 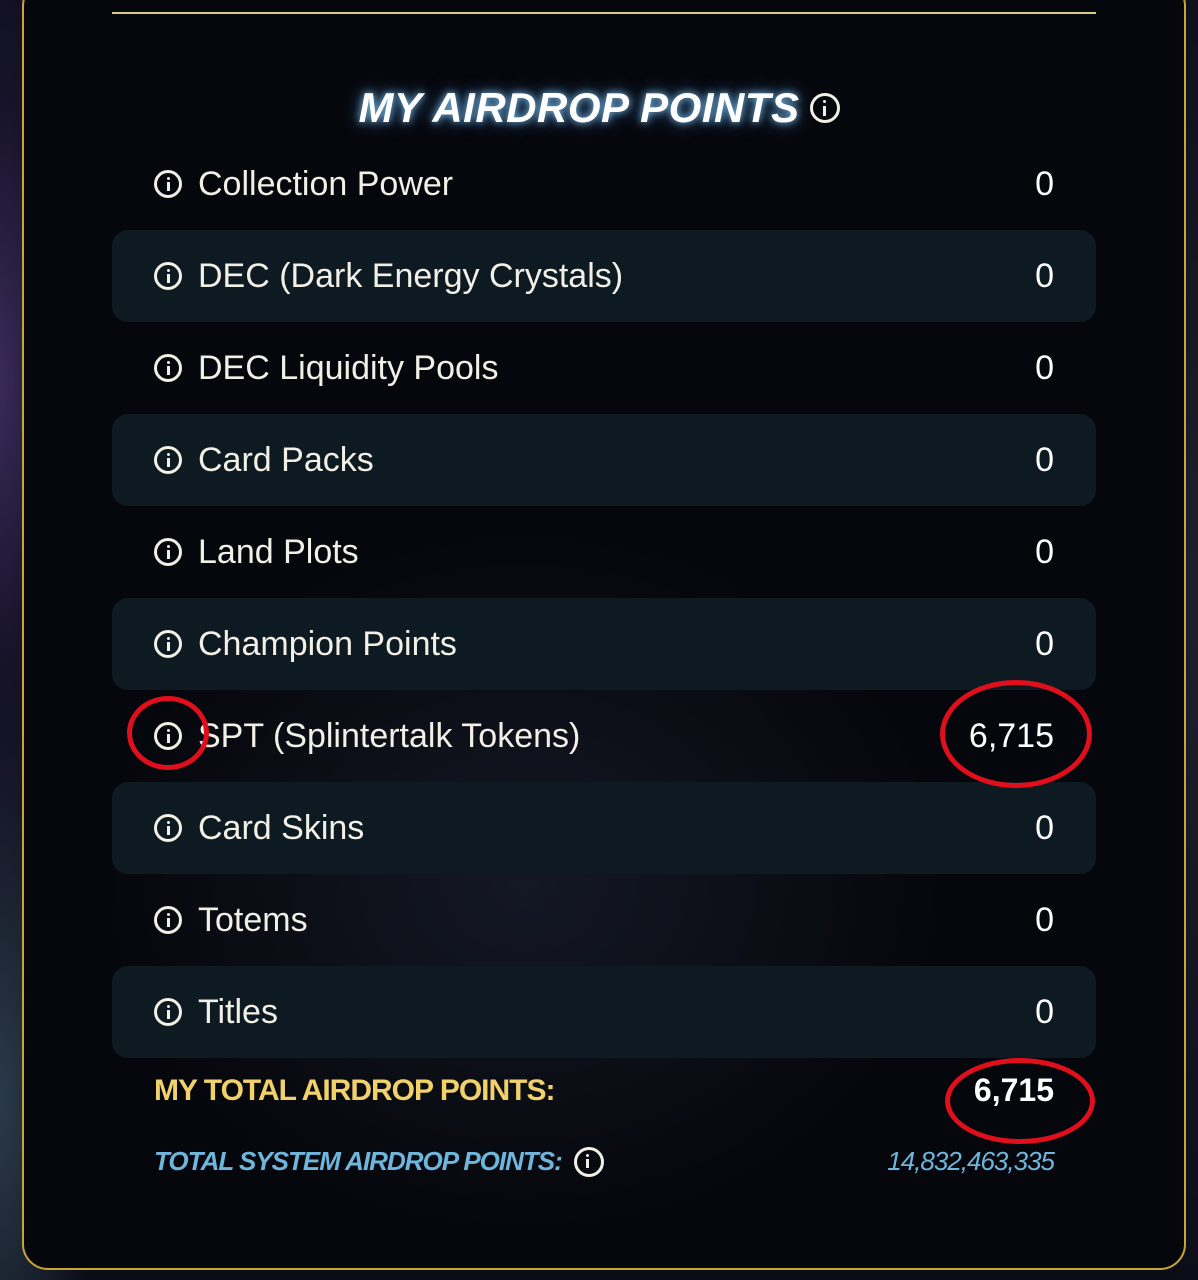 What do you see at coordinates (604, 13) in the screenshot?
I see `divider` at bounding box center [604, 13].